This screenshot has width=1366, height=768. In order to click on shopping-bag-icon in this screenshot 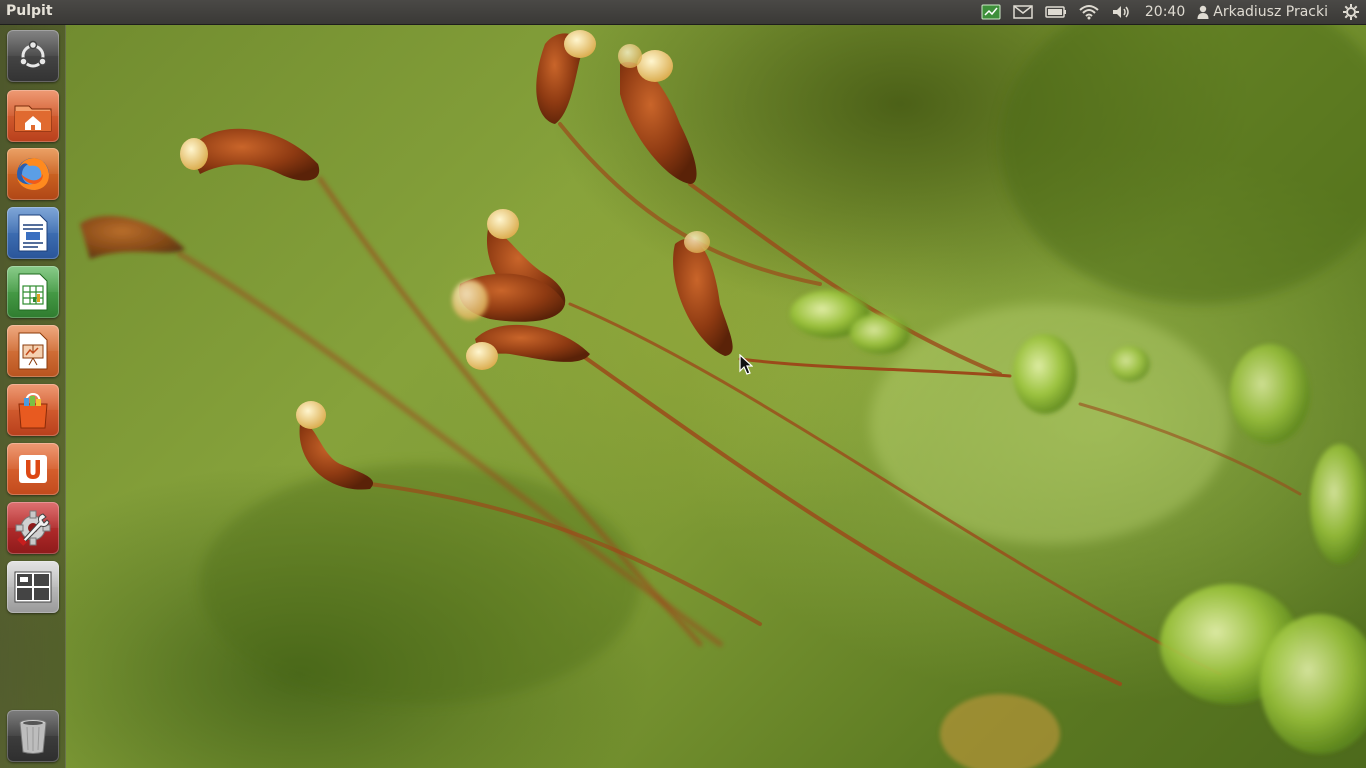, I will do `click(33, 410)`.